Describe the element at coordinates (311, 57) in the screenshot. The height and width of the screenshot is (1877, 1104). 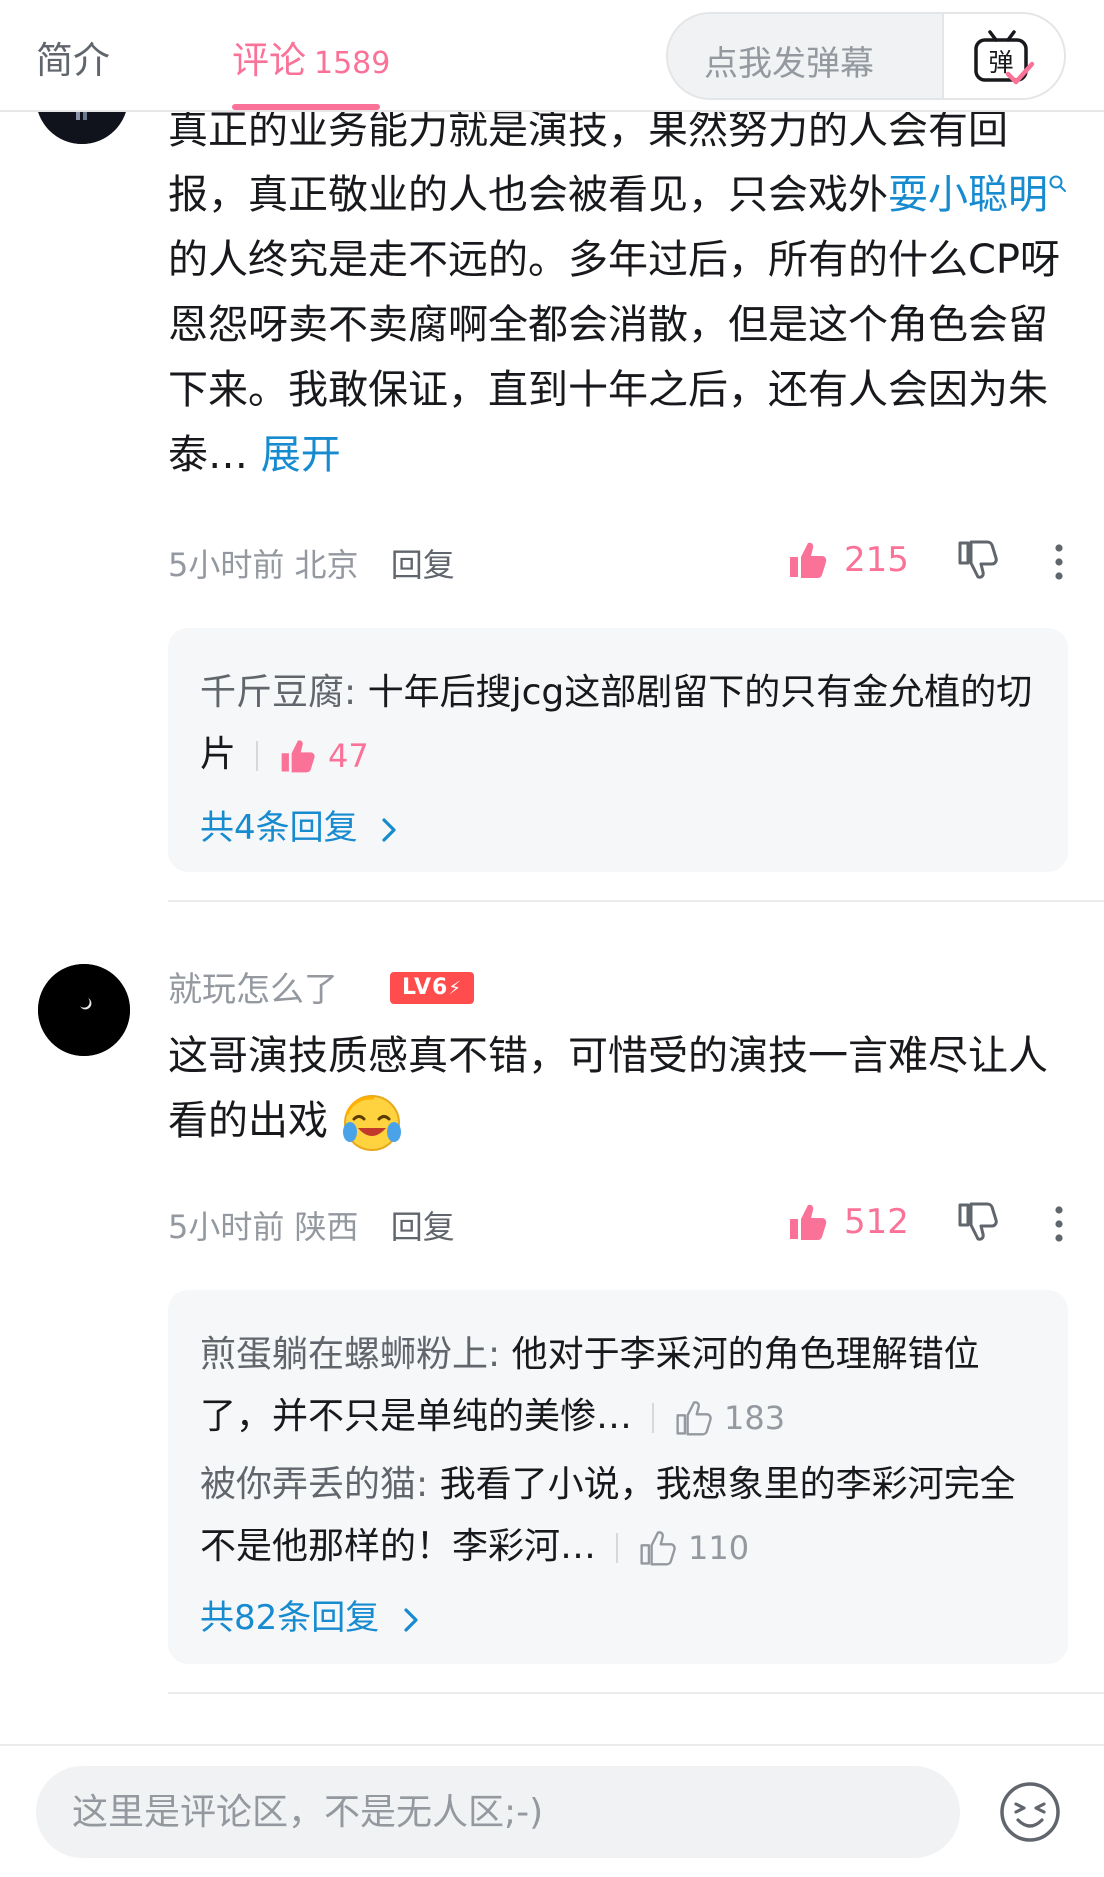
I see `tab-comments: 评论 1589` at that location.